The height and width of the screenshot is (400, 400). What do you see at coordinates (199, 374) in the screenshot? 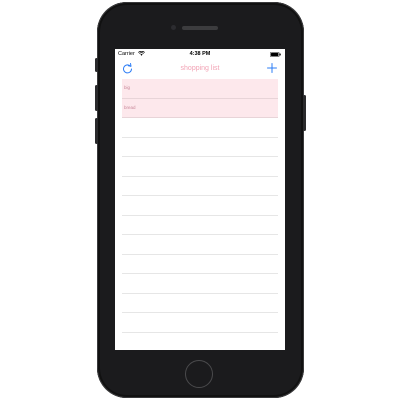
I see `home-button` at bounding box center [199, 374].